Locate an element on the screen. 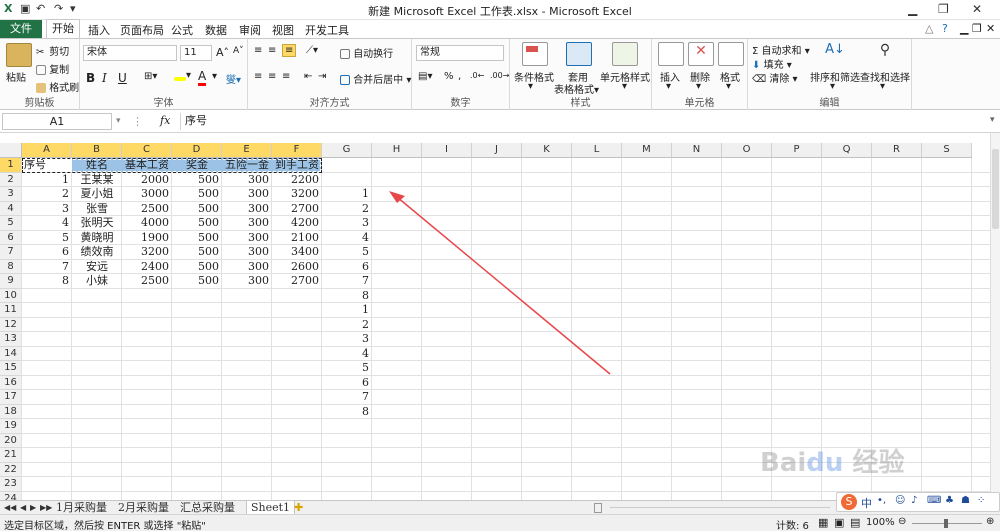 The height and width of the screenshot is (532, 1000). close-icon: ✕ is located at coordinates (977, 9).